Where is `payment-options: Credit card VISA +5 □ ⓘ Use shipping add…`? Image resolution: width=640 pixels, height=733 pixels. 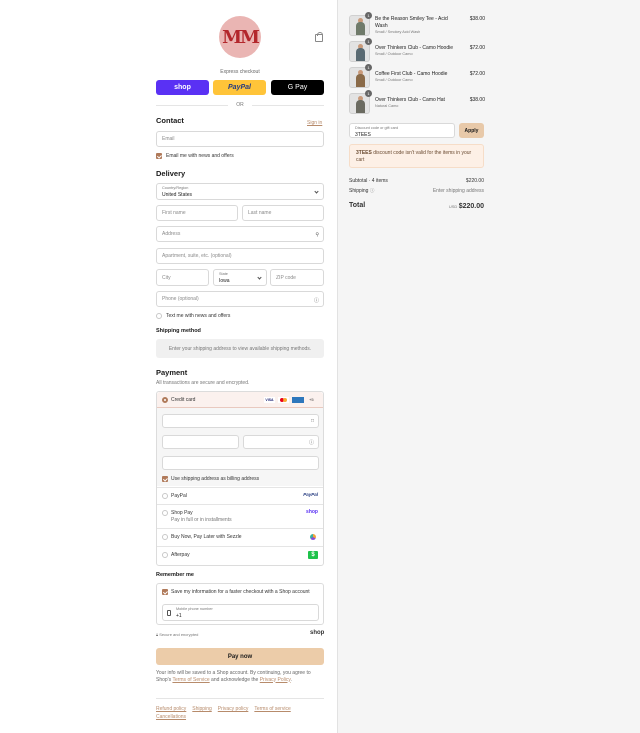
payment-options: Credit card VISA +5 □ ⓘ Use shipping add… is located at coordinates (240, 478).